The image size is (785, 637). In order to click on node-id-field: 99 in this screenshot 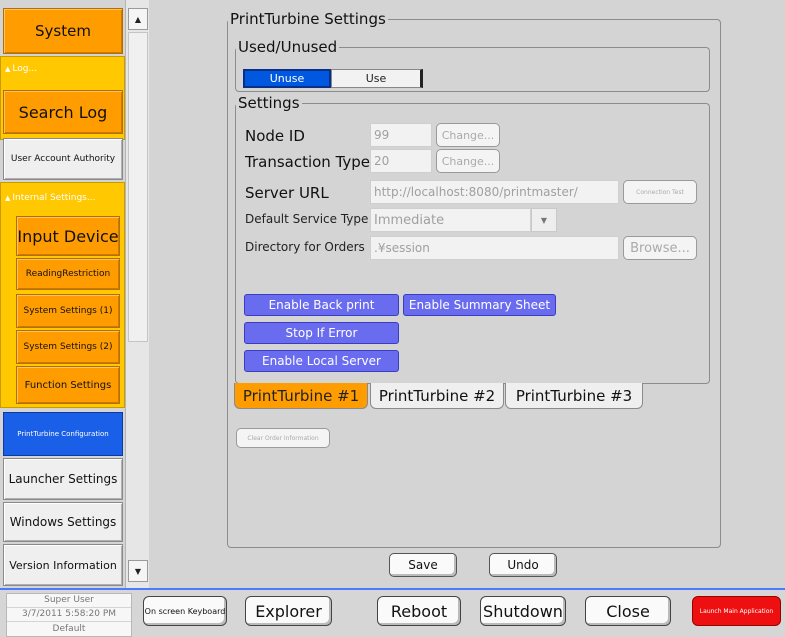, I will do `click(401, 135)`.